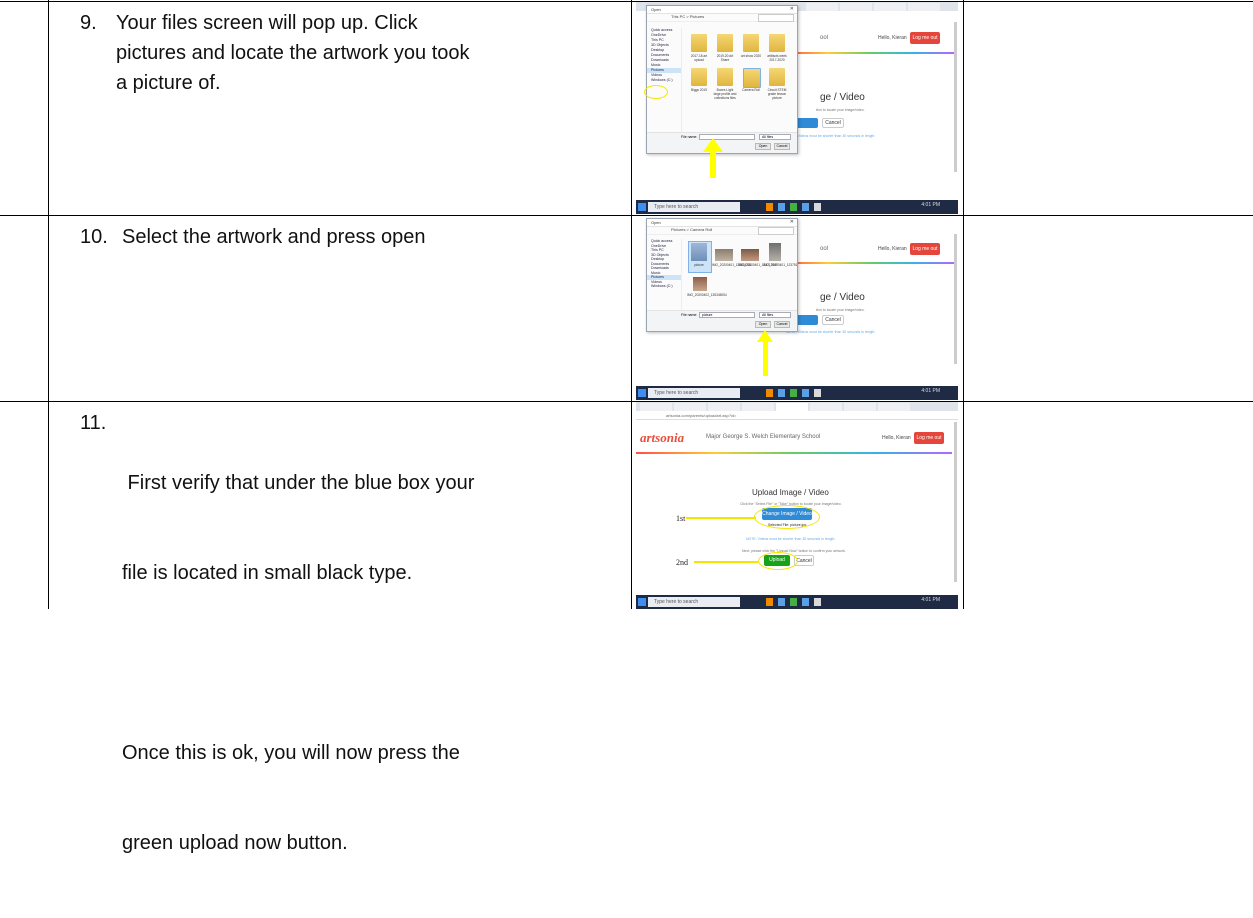 This screenshot has width=1253, height=918. I want to click on step-line: green upload now button., so click(235, 843).